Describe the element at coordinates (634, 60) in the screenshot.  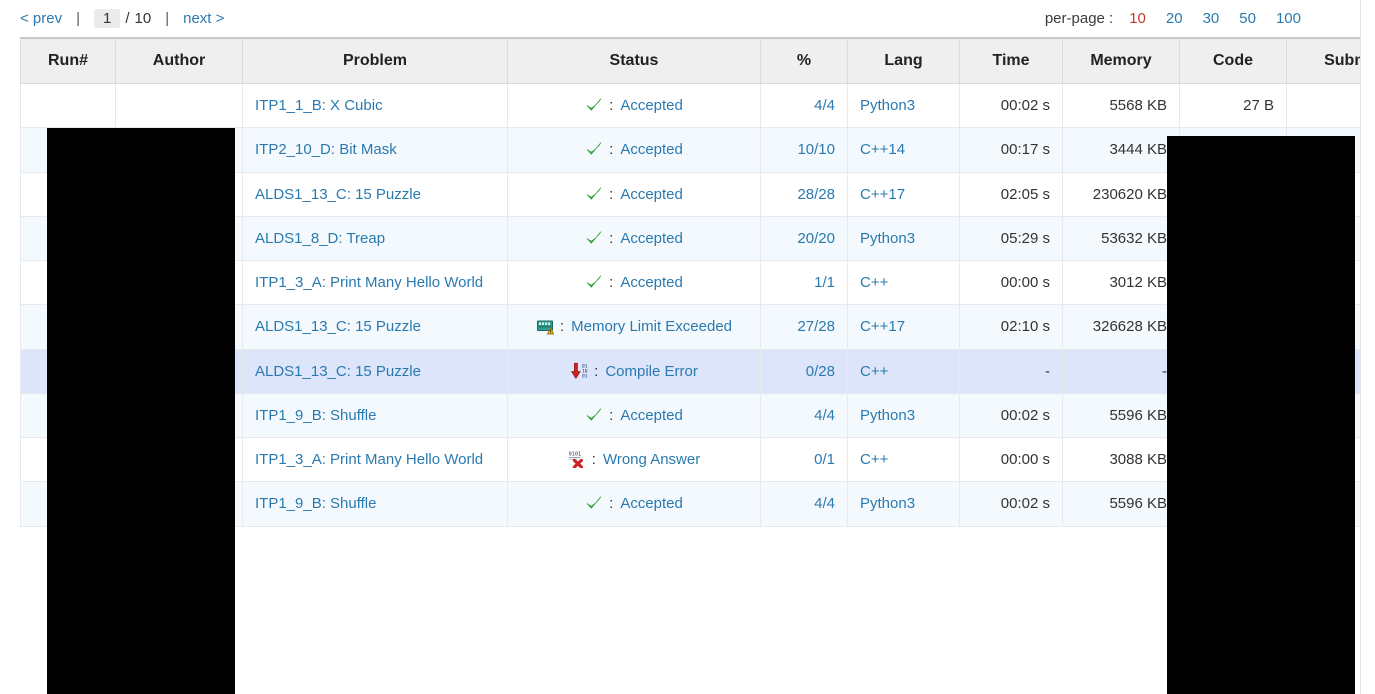
I see `column-header-status: Status` at that location.